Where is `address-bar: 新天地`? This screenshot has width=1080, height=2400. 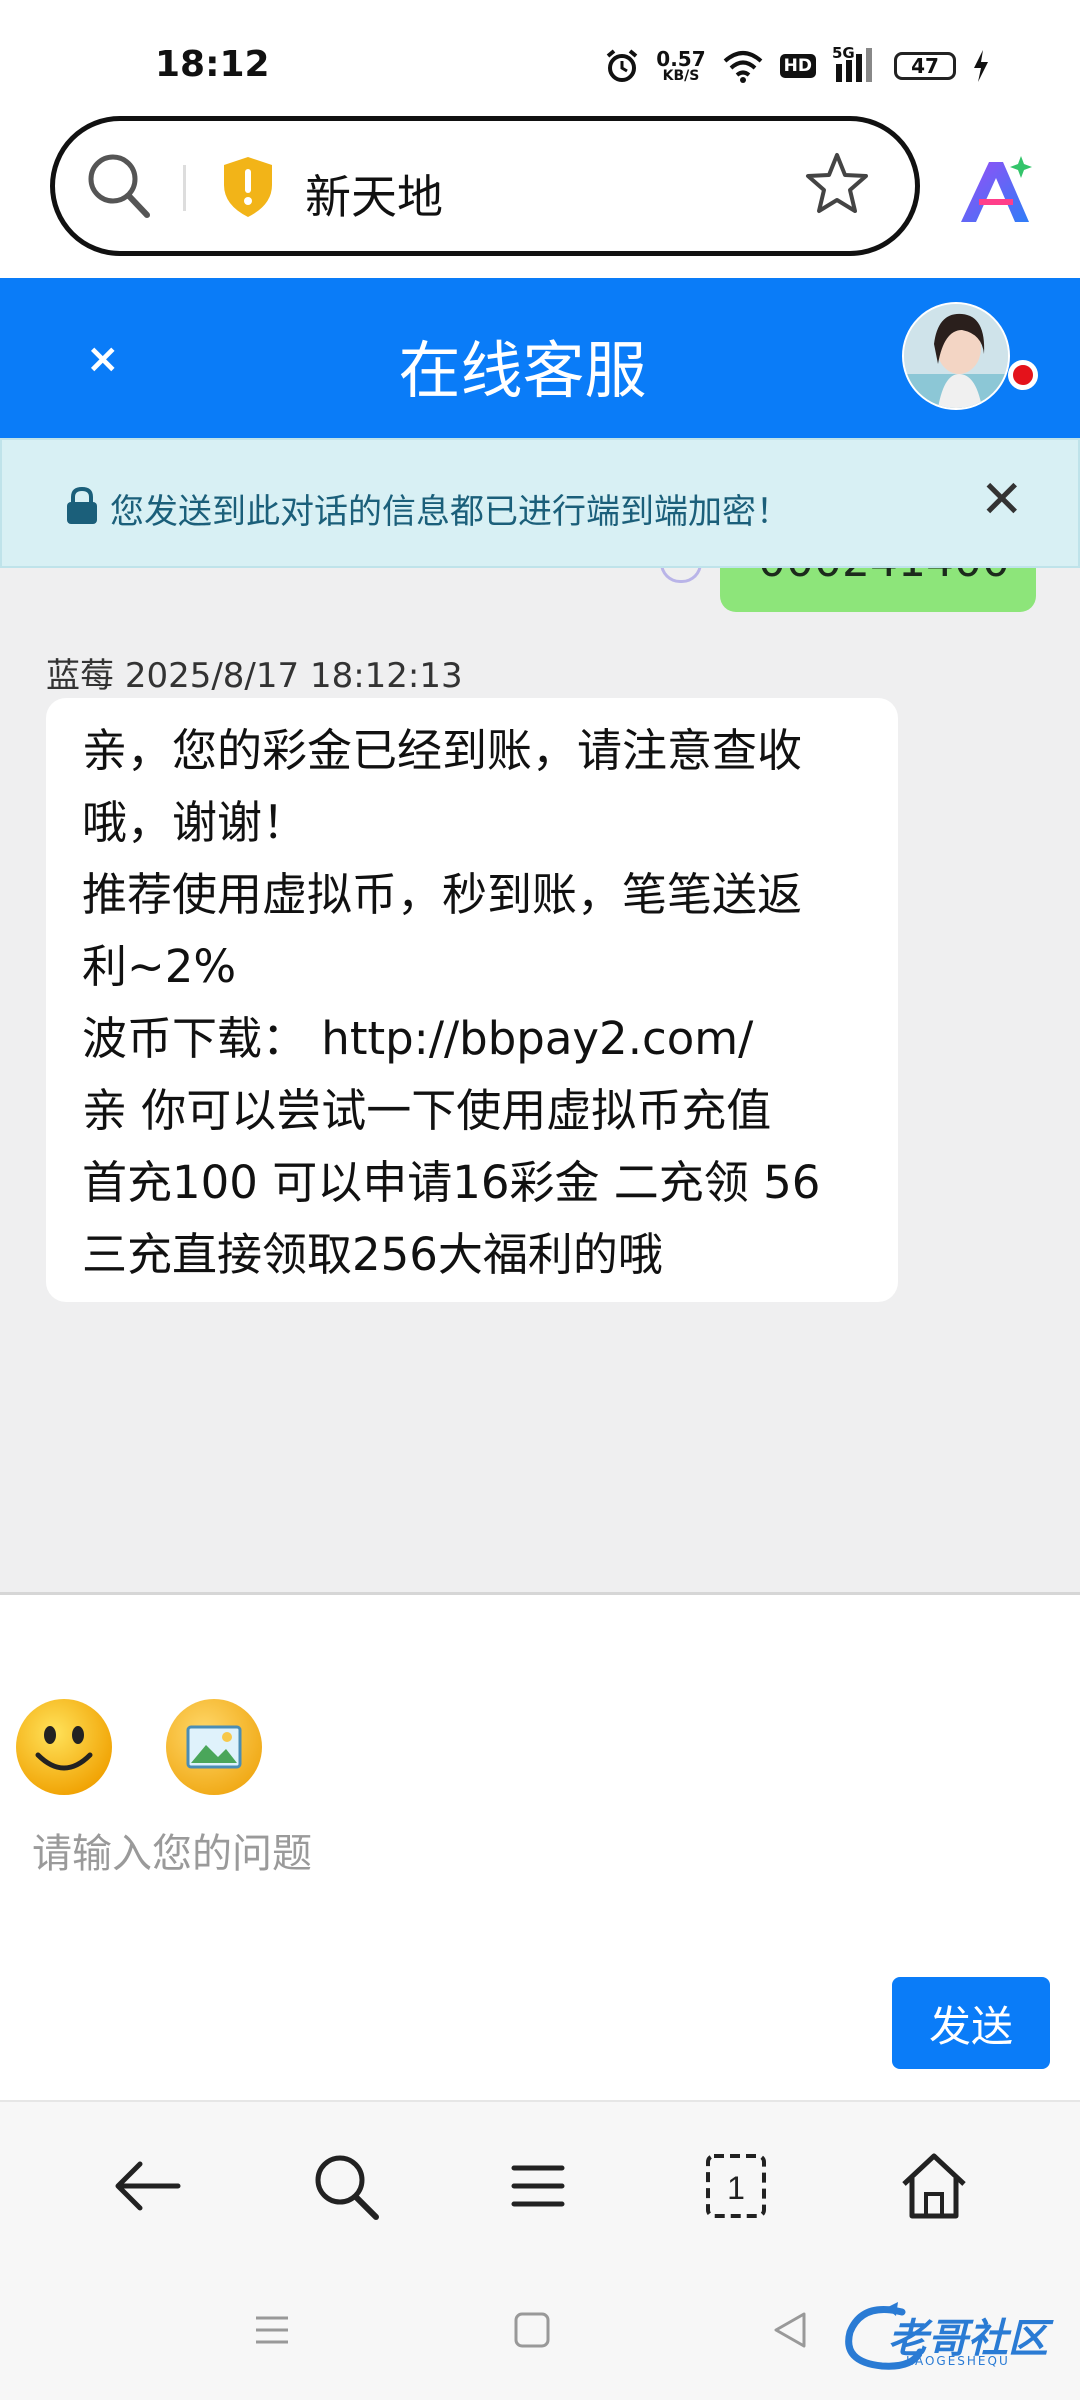 address-bar: 新天地 is located at coordinates (485, 186).